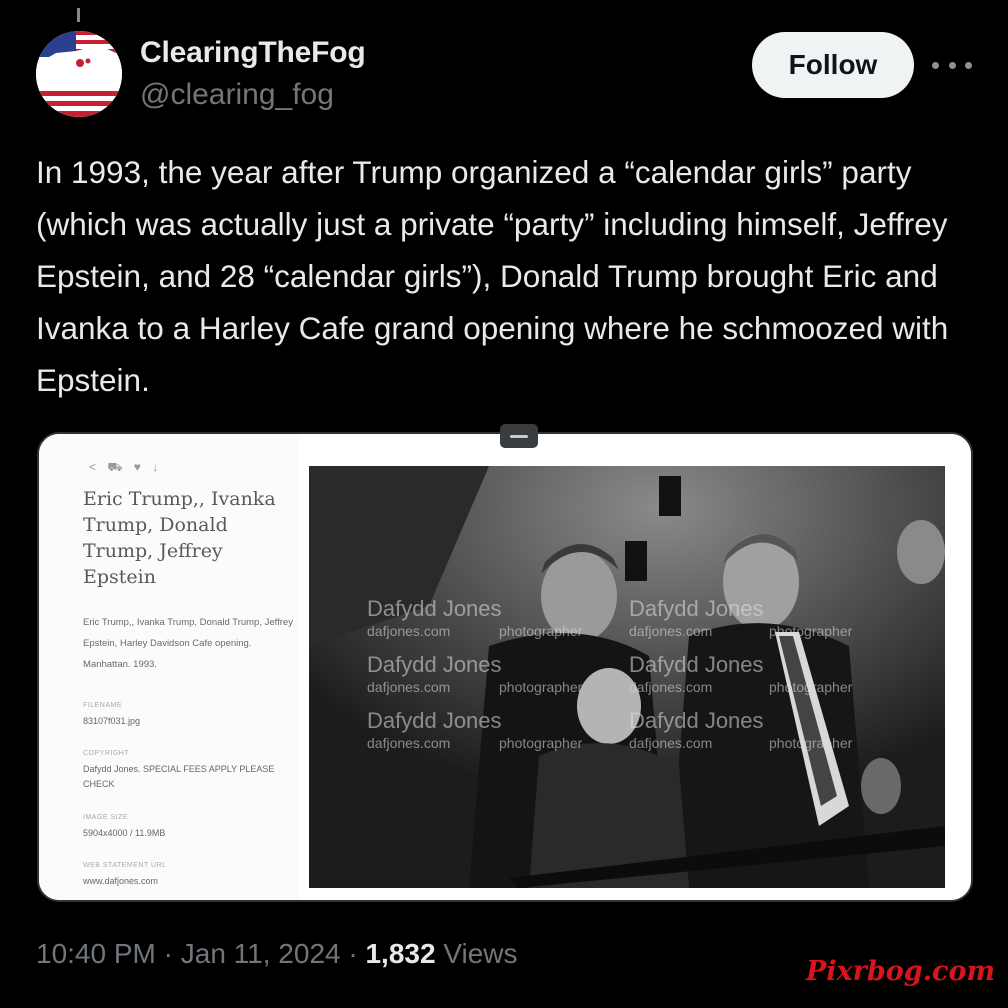 This screenshot has height=1008, width=1008. I want to click on media-expand-handle, so click(519, 436).